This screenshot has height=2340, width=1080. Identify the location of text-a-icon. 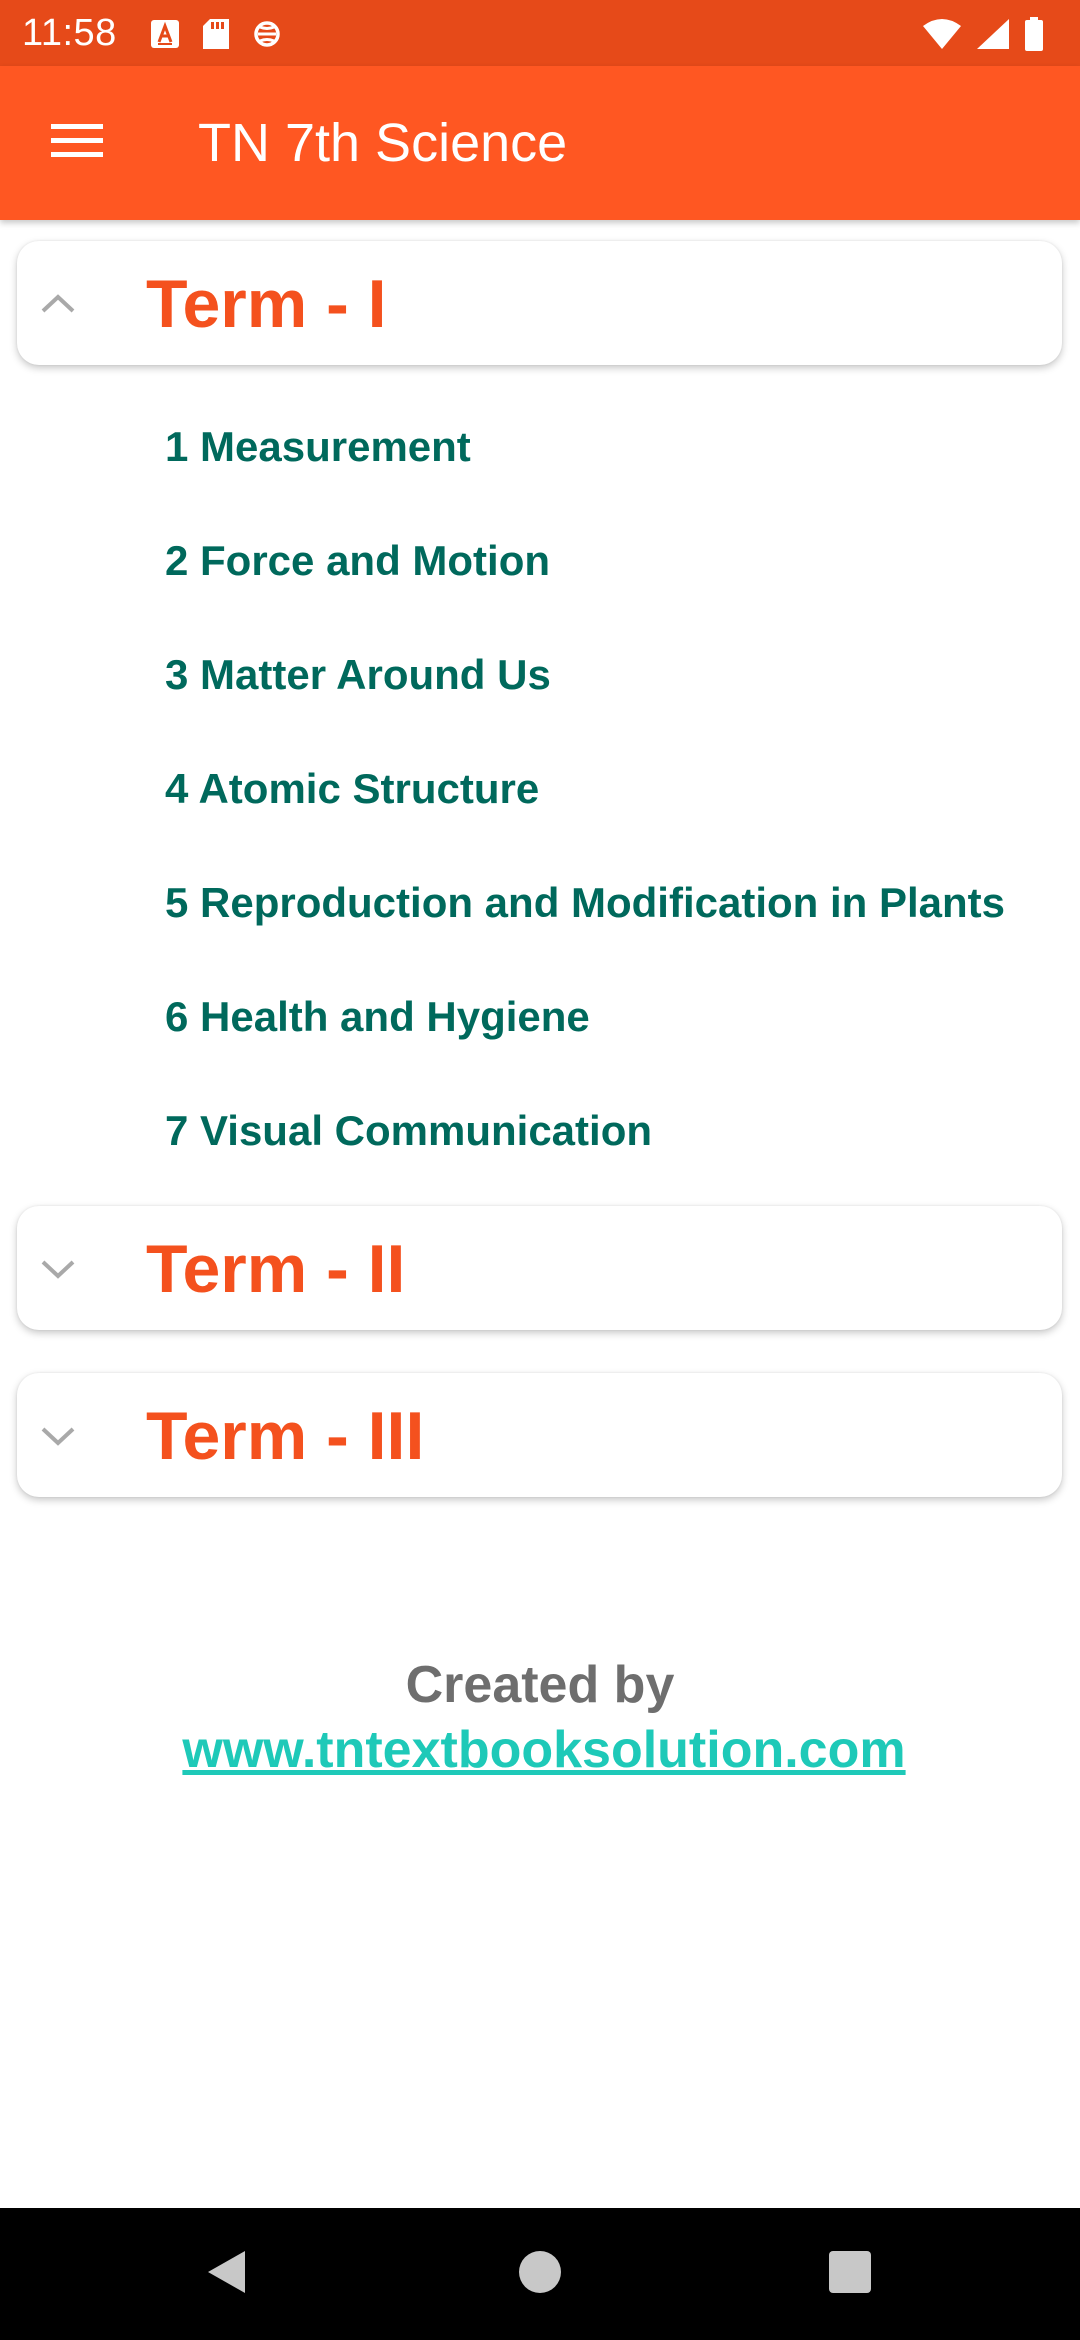
(165, 34).